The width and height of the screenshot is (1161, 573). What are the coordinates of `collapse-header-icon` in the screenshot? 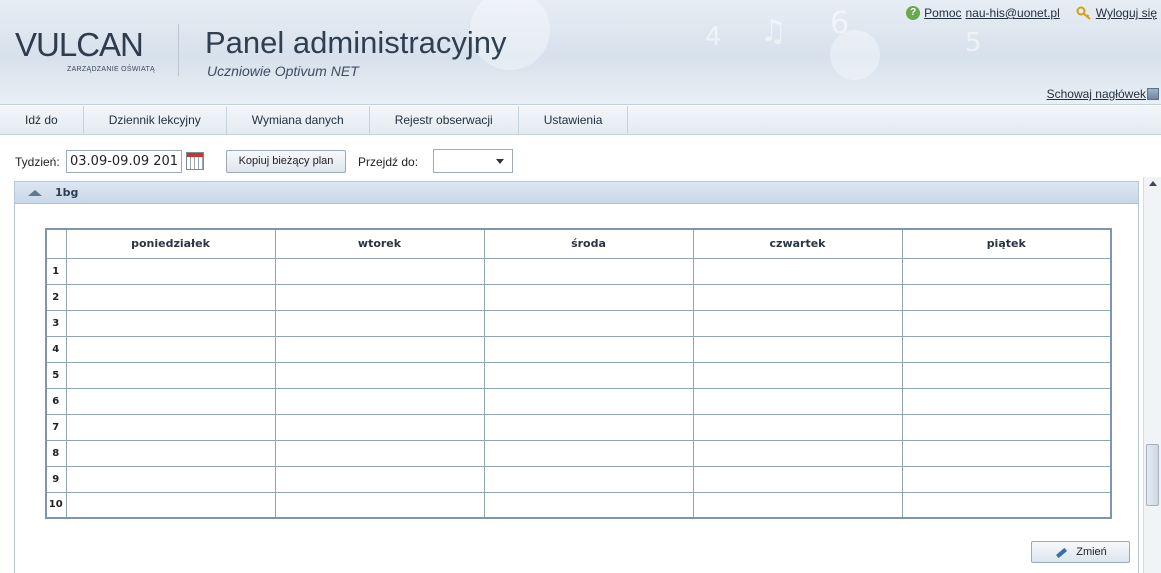 It's located at (1153, 94).